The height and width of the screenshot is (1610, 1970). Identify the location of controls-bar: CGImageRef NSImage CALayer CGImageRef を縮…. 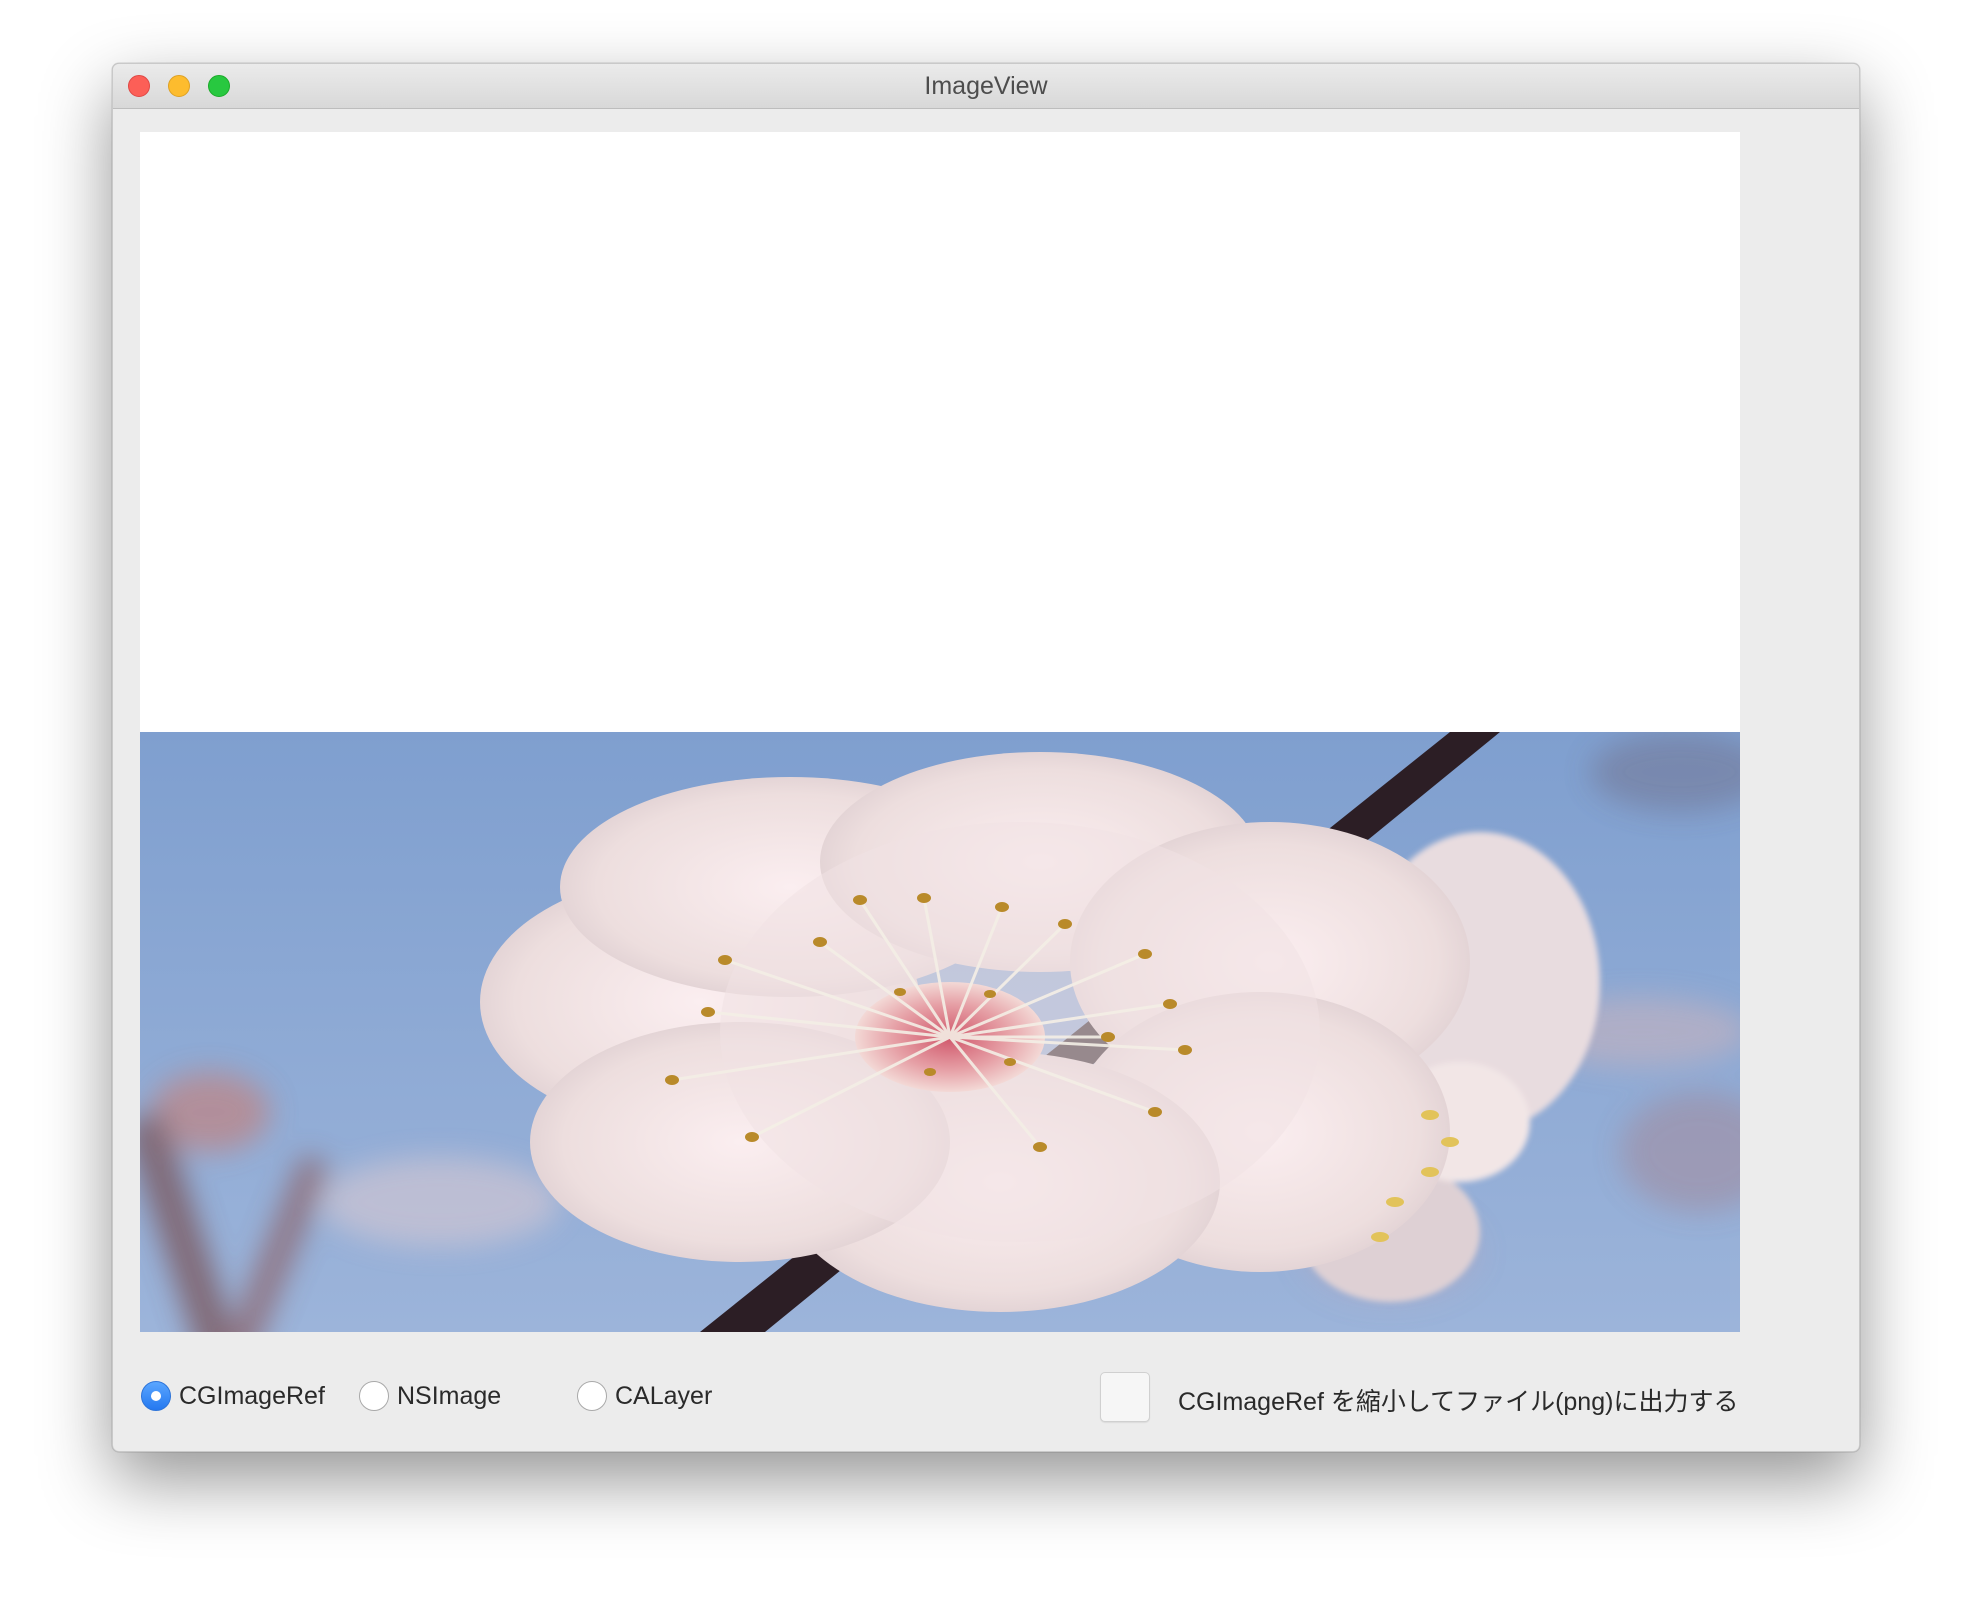
(986, 1394).